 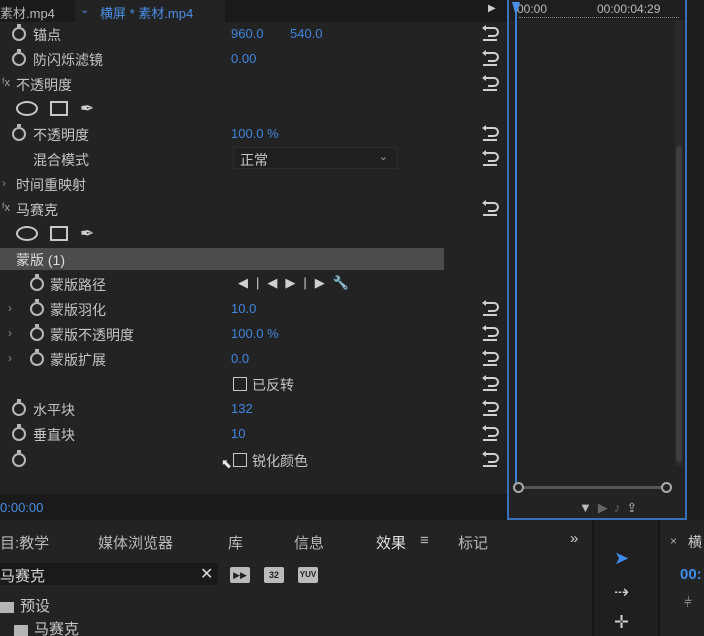 What do you see at coordinates (492, 8) in the screenshot?
I see `play-icon: ▶` at bounding box center [492, 8].